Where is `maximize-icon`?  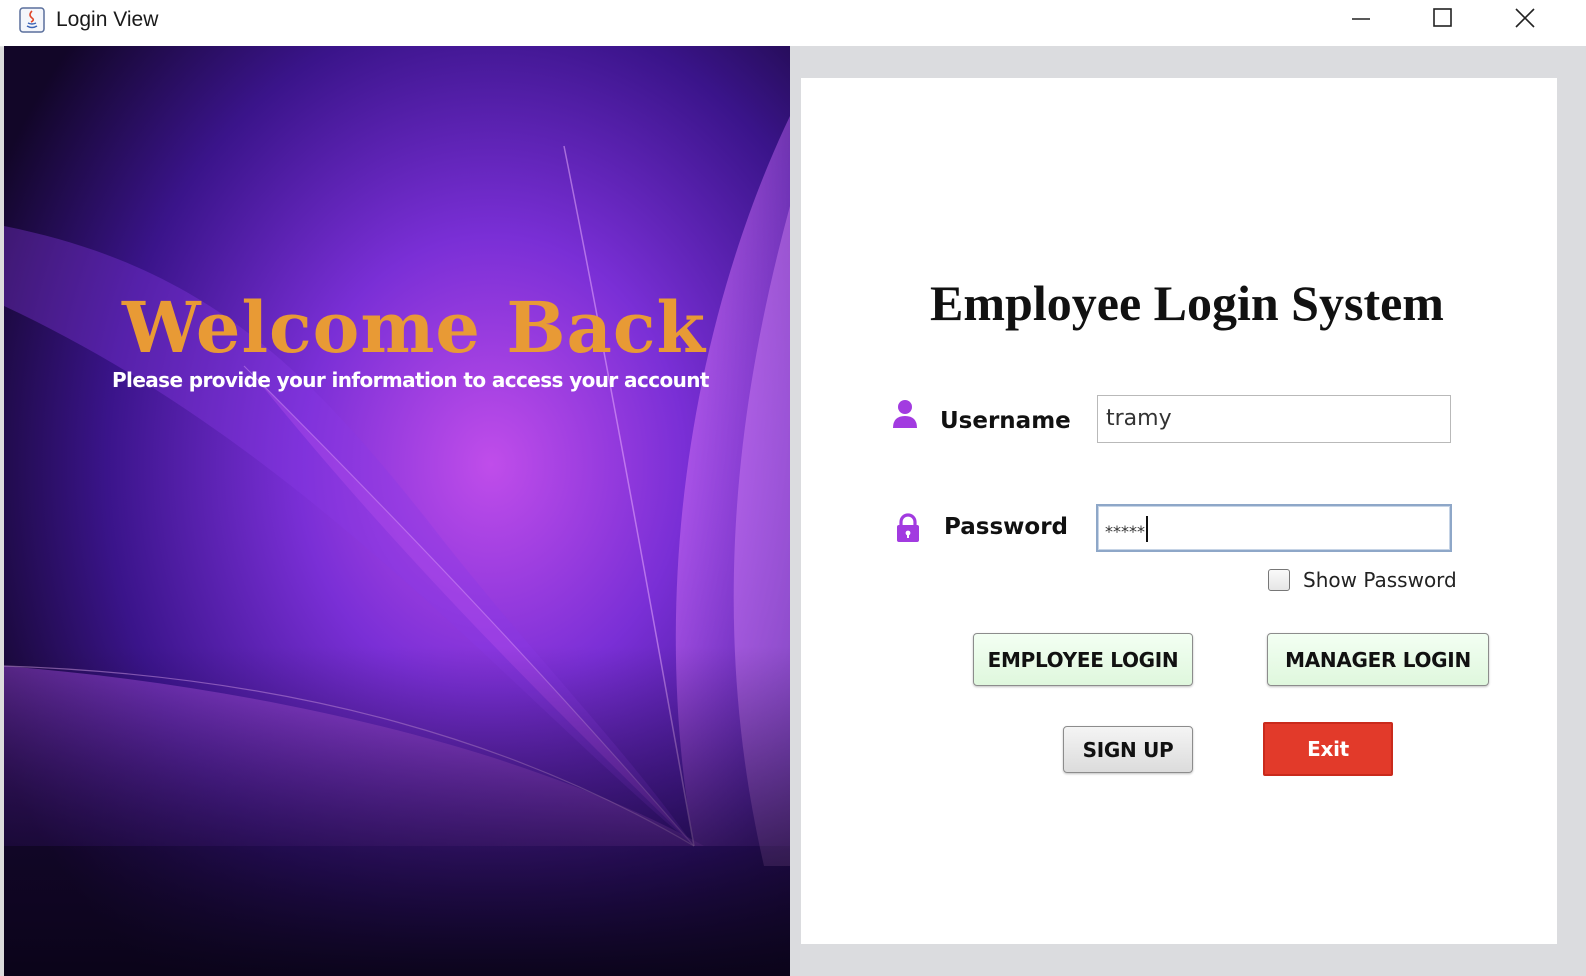 maximize-icon is located at coordinates (1442, 17).